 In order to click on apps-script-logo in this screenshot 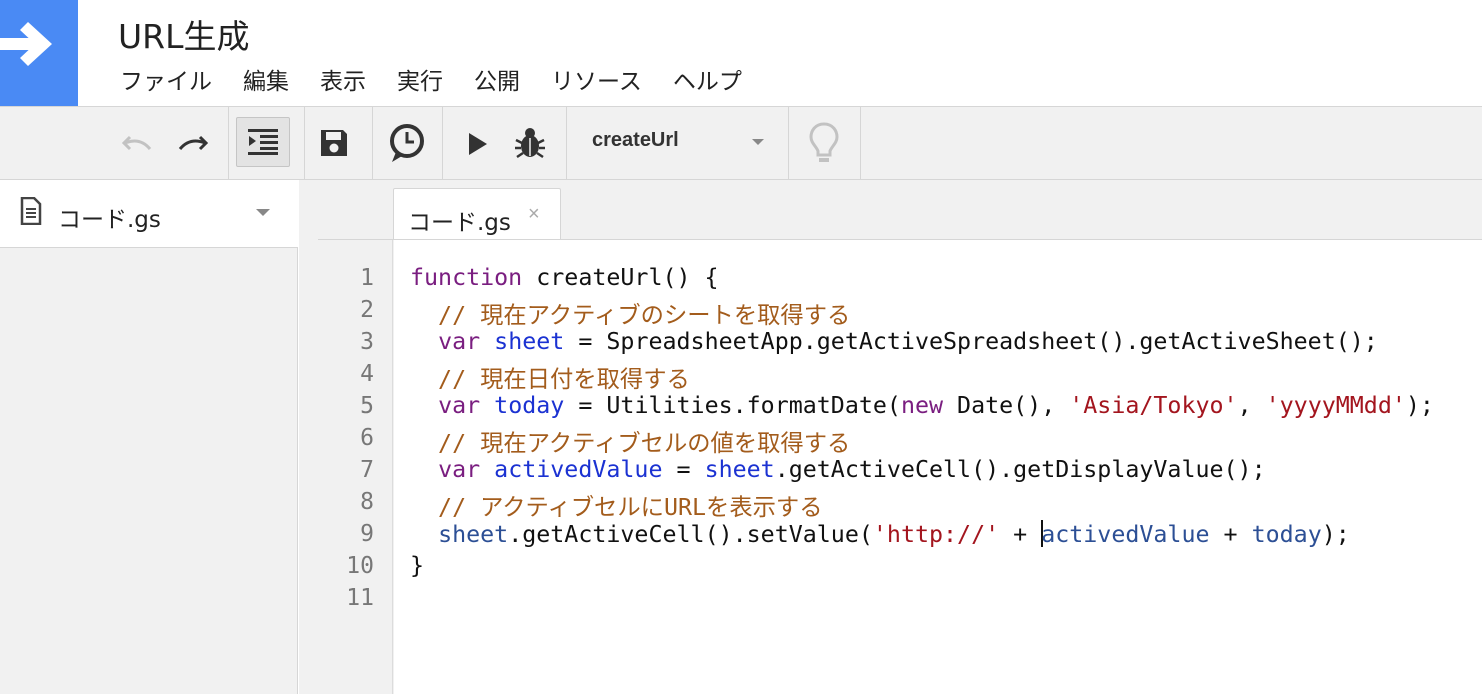, I will do `click(39, 53)`.